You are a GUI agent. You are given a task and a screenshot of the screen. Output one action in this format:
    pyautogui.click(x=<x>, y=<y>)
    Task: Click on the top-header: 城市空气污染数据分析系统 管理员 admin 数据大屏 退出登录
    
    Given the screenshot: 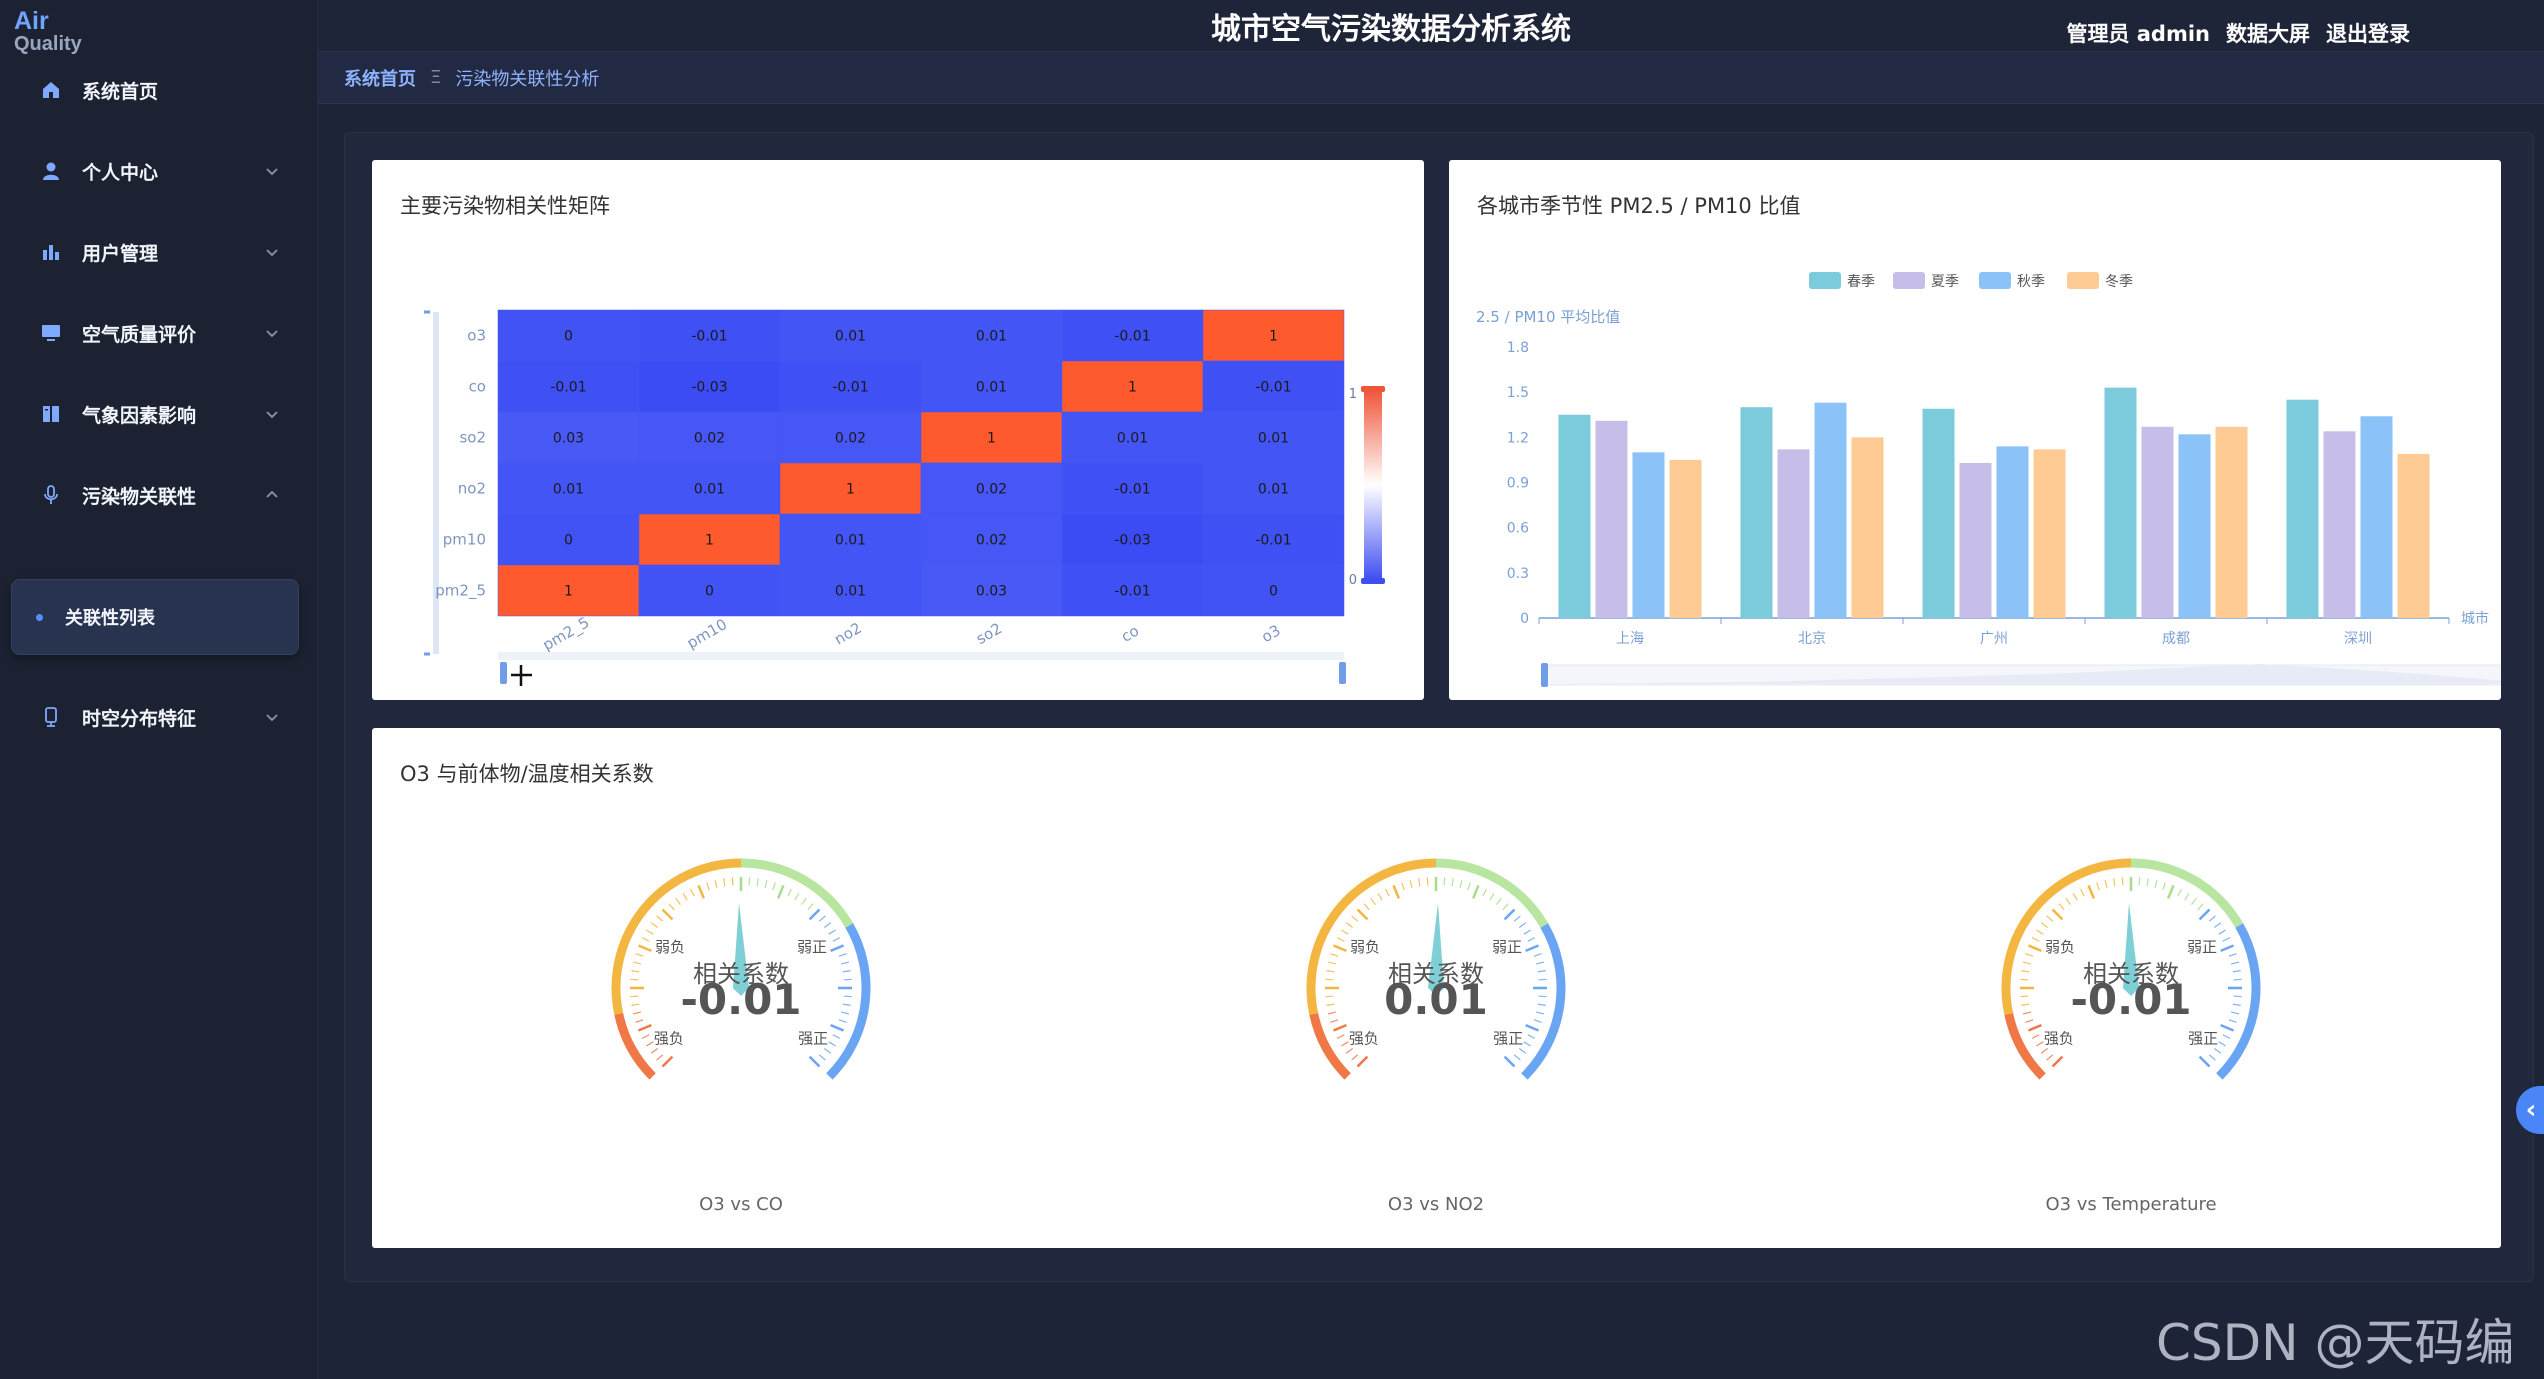 What is the action you would take?
    pyautogui.click(x=1431, y=26)
    